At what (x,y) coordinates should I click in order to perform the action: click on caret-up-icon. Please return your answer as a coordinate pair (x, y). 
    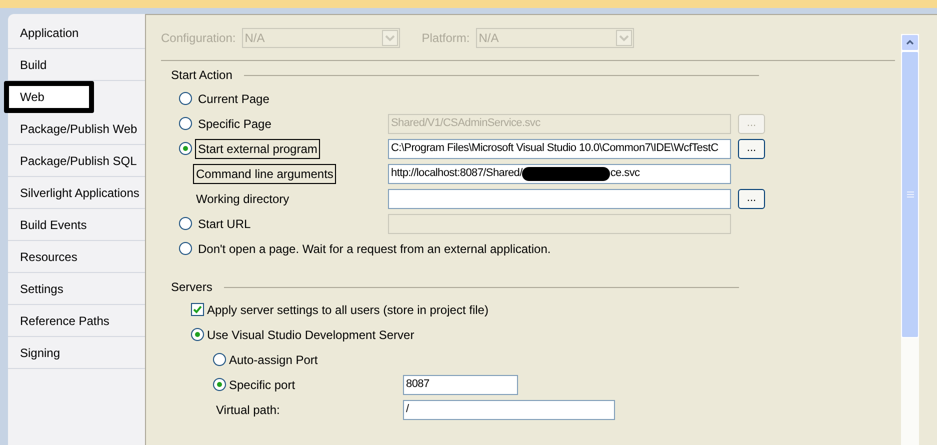
    Looking at the image, I should click on (910, 42).